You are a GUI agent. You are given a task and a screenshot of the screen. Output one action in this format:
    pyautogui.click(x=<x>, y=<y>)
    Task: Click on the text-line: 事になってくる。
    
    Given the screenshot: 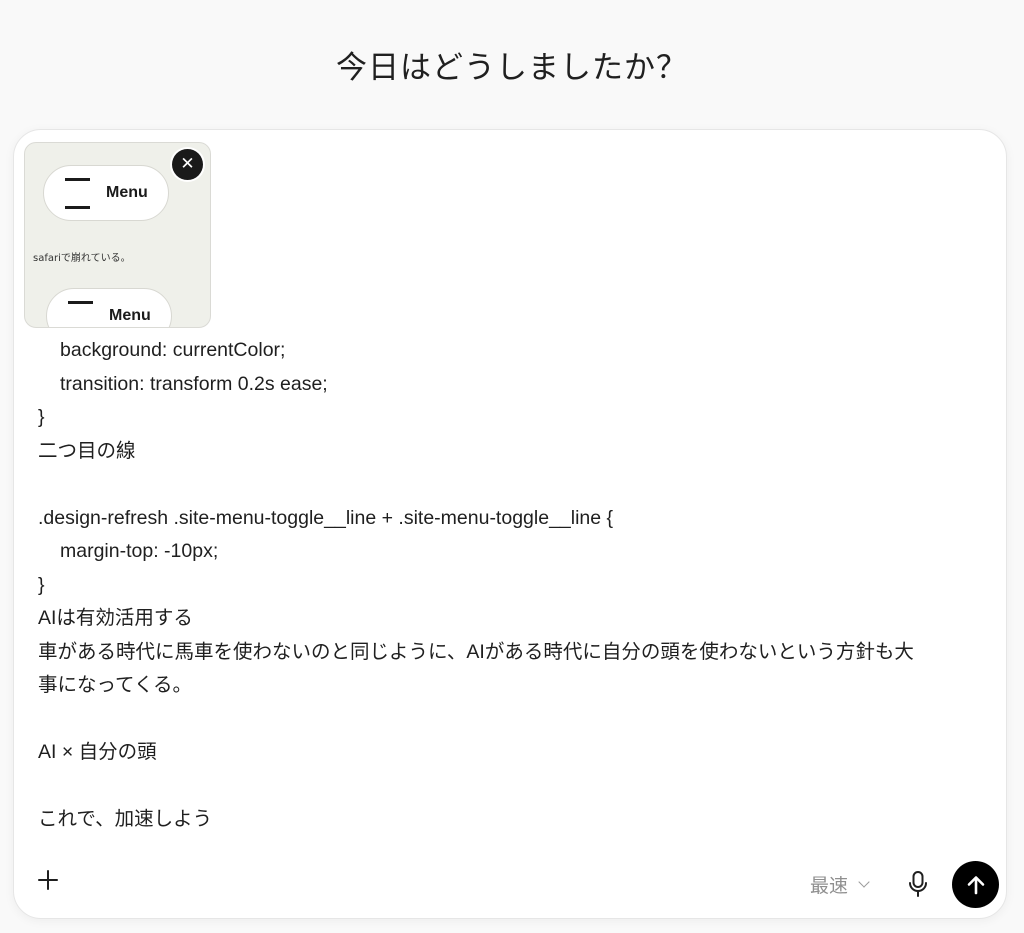 What is the action you would take?
    pyautogui.click(x=115, y=685)
    